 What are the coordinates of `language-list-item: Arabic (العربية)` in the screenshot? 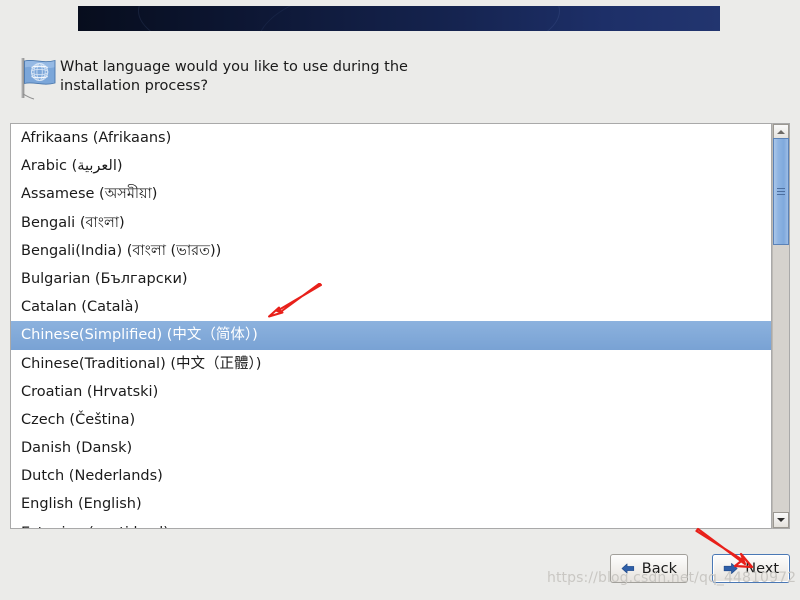 It's located at (391, 166).